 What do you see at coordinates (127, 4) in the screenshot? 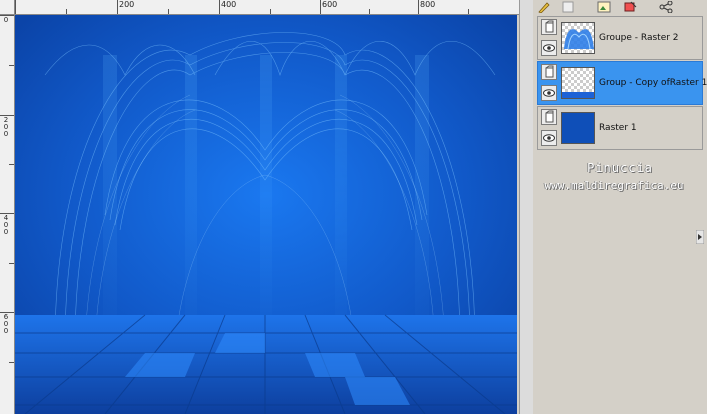
I see `ruler-label-200: 200` at bounding box center [127, 4].